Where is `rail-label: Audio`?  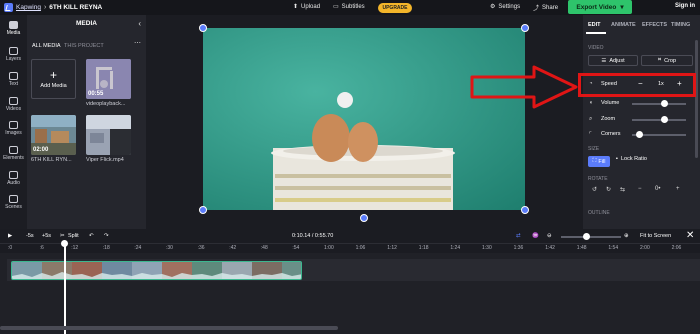 rail-label: Audio is located at coordinates (13, 183).